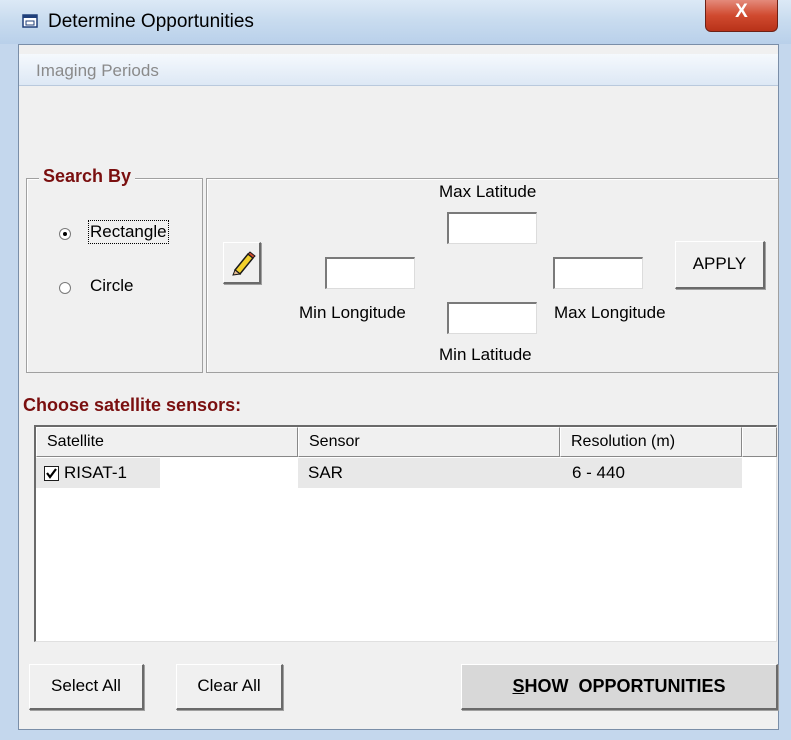  I want to click on show-opportunities-button: SHOW OPPORTUNITIES, so click(619, 687).